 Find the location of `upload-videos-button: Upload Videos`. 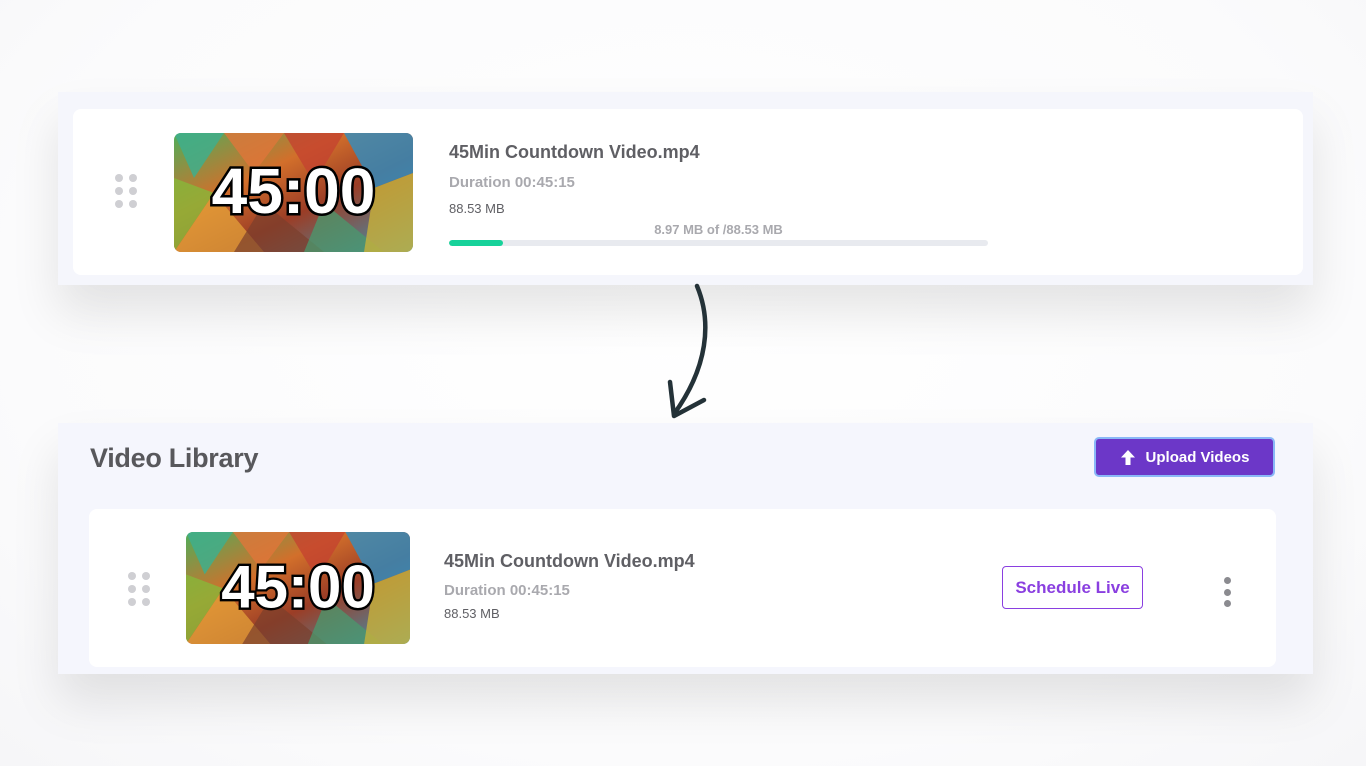

upload-videos-button: Upload Videos is located at coordinates (1184, 457).